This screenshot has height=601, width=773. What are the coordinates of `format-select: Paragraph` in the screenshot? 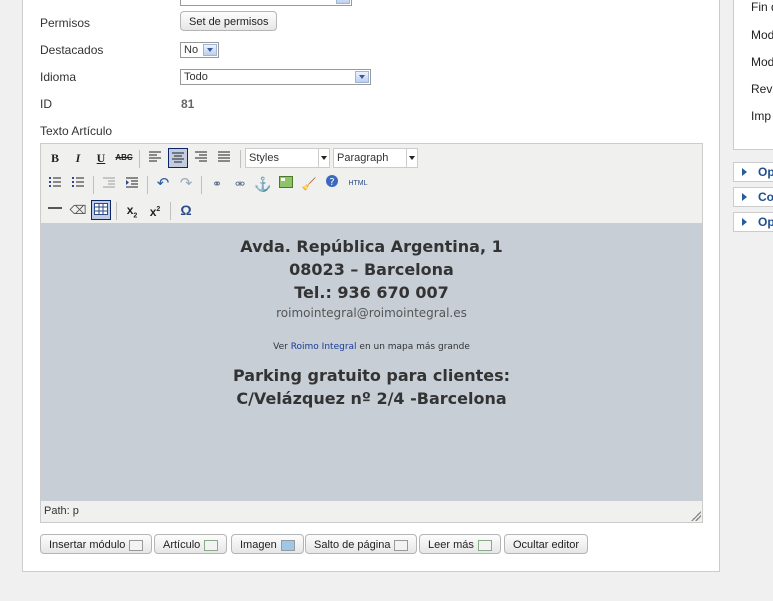 It's located at (375, 158).